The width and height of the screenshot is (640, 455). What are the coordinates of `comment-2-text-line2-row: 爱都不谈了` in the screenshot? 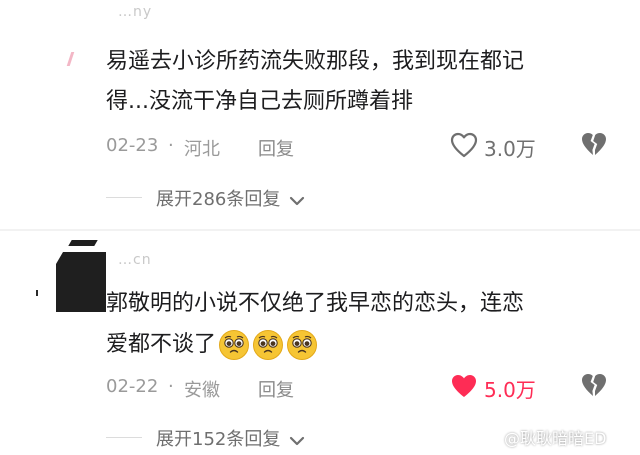 It's located at (212, 345).